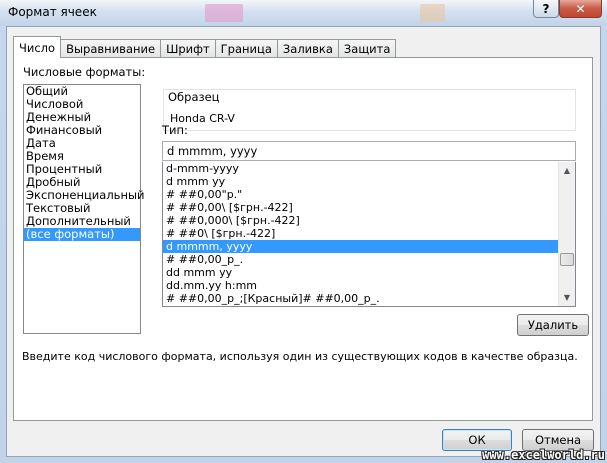 Image resolution: width=607 pixels, height=463 pixels. What do you see at coordinates (246, 48) in the screenshot?
I see `tab-border: Граница` at bounding box center [246, 48].